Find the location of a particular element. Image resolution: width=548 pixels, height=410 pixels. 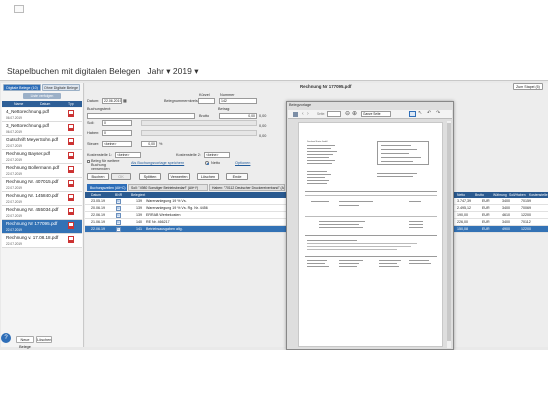

cell-netto: 2.495,12 is located at coordinates (464, 208).